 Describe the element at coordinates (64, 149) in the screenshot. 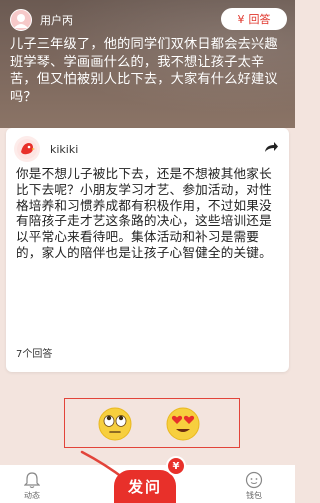

I see `author-name: kikiki` at that location.